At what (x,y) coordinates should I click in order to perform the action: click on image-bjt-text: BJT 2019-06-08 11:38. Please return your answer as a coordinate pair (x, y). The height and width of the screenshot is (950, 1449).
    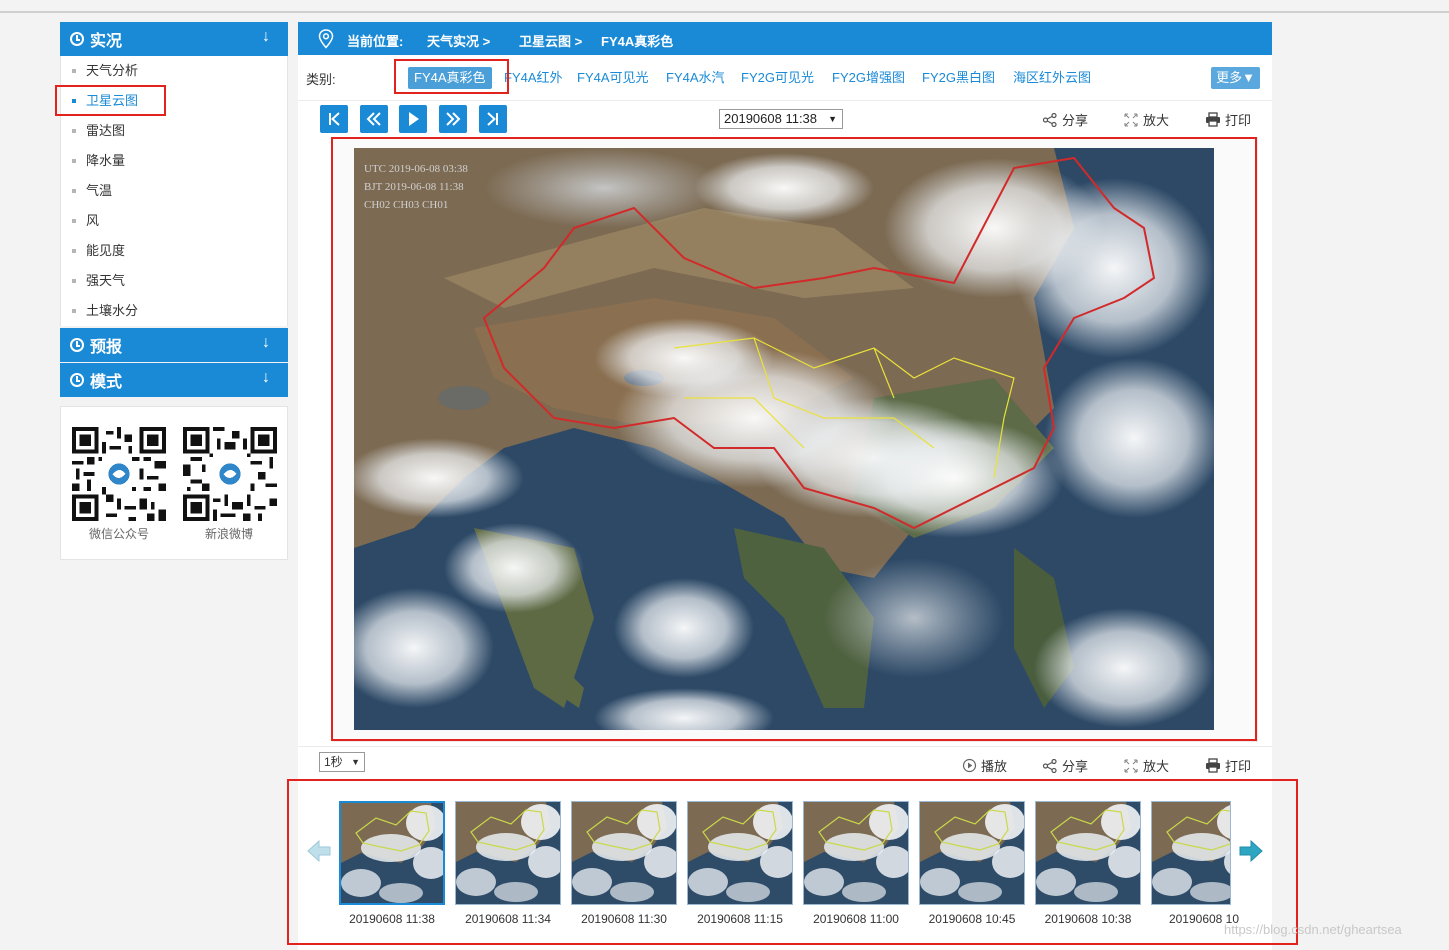
    Looking at the image, I should click on (414, 187).